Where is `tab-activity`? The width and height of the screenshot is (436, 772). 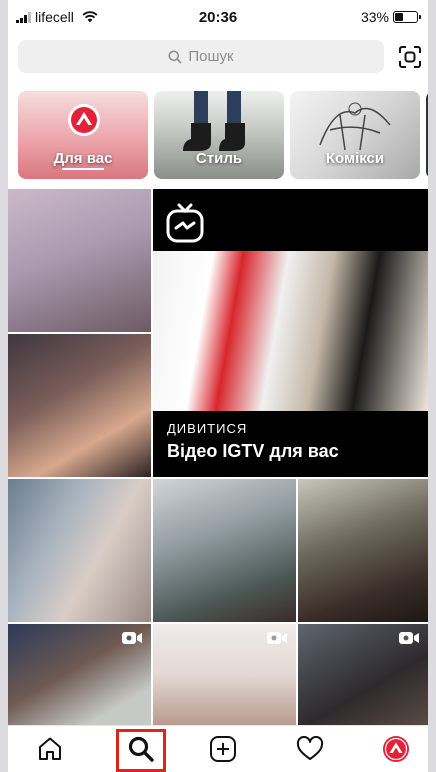
tab-activity is located at coordinates (310, 749).